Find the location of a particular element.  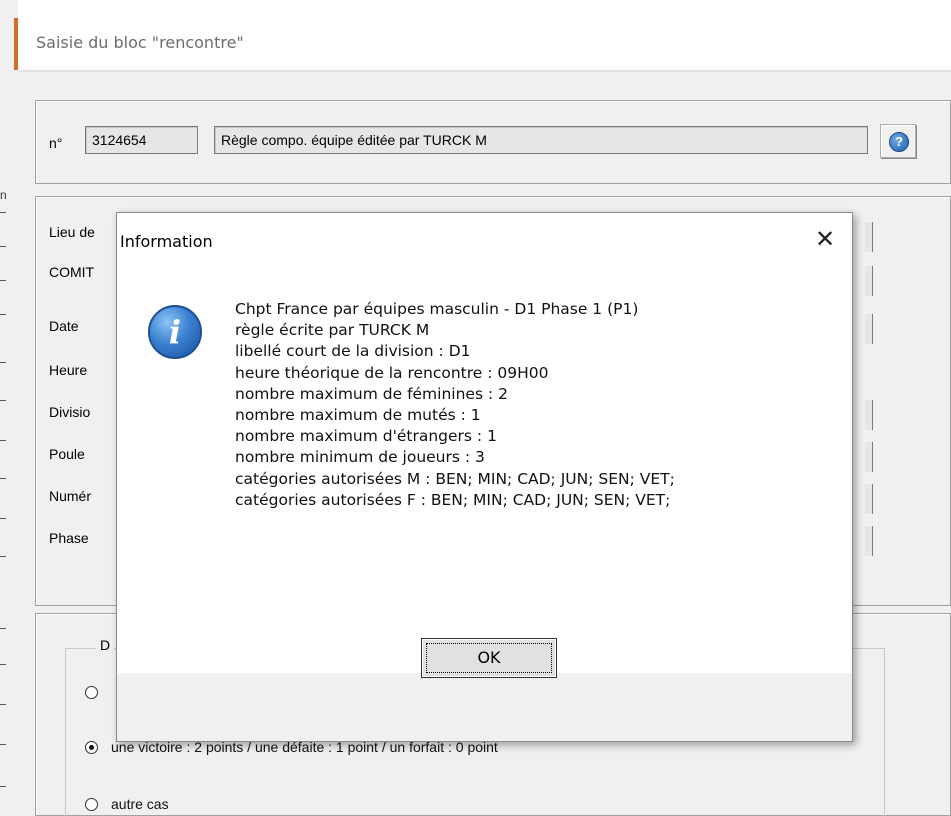

row-label-poule: Poule is located at coordinates (67, 454).